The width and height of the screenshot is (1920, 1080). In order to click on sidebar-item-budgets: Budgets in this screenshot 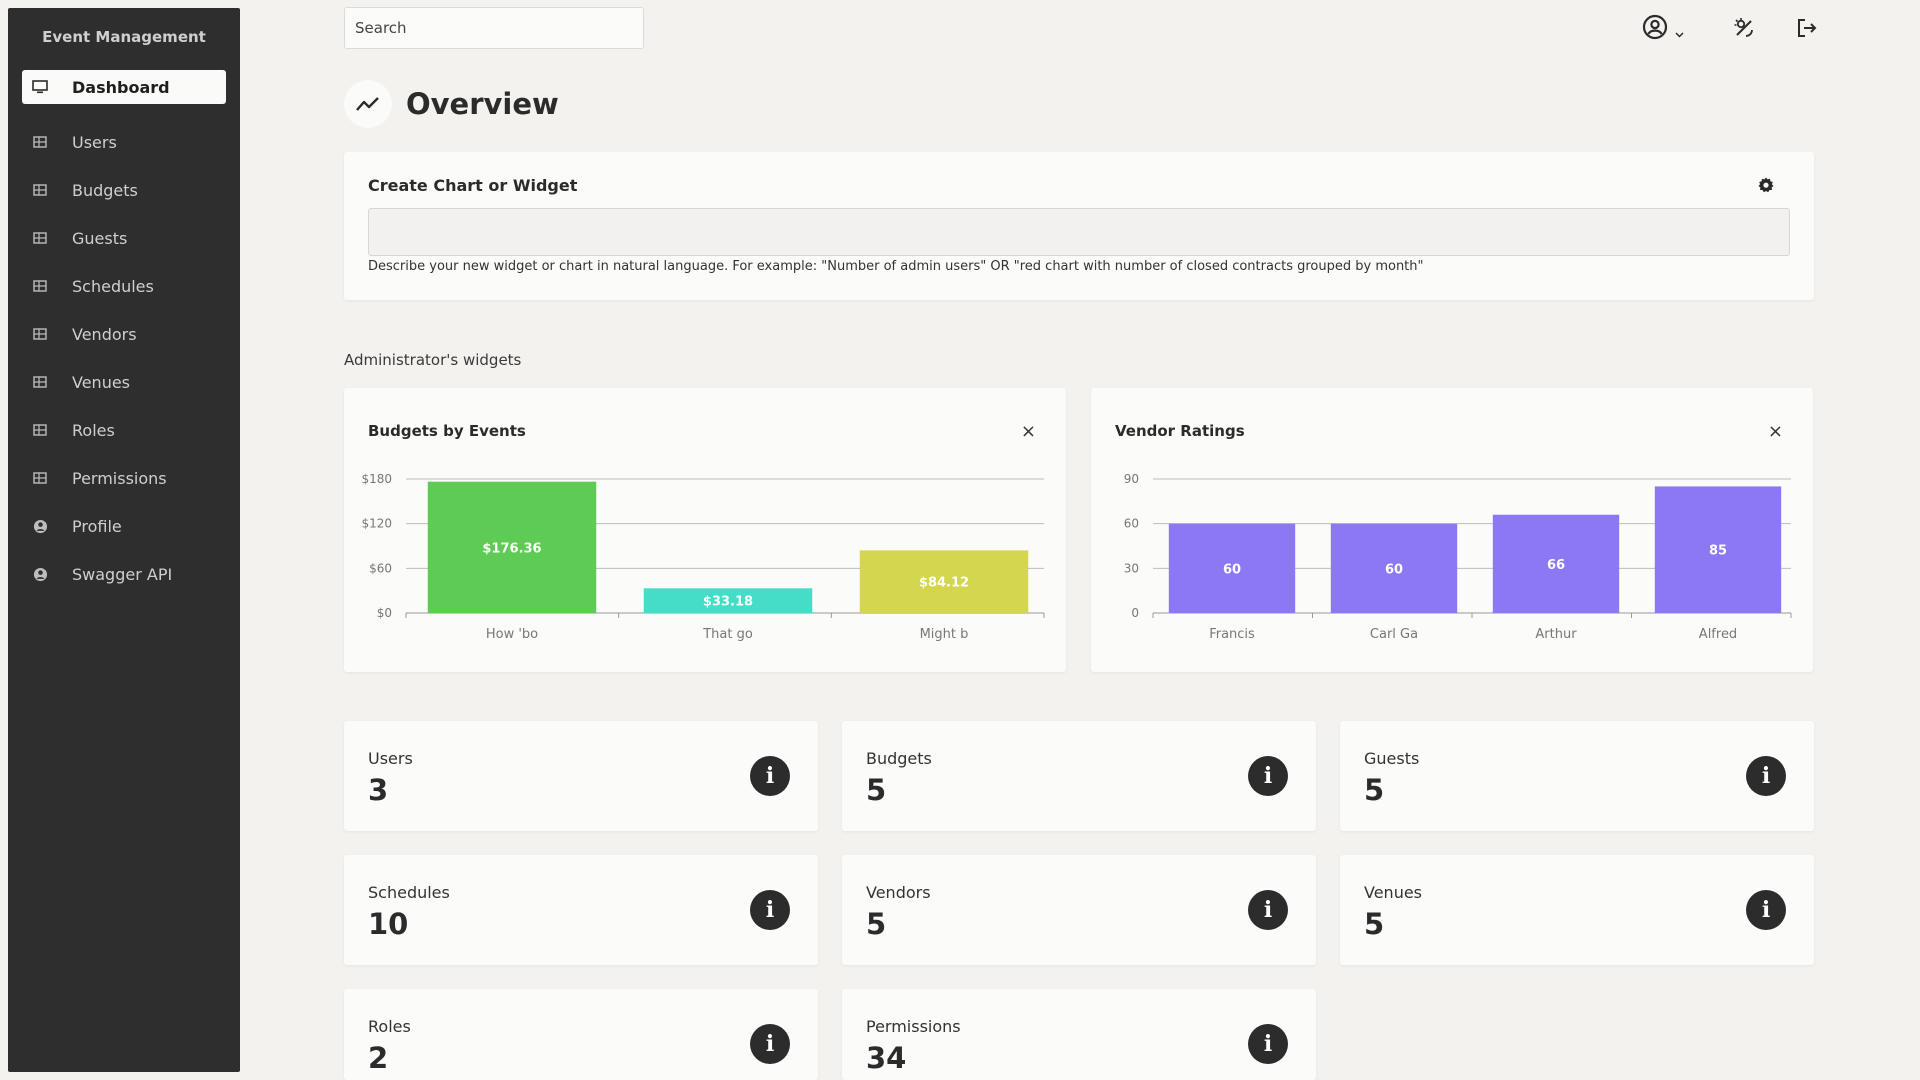, I will do `click(124, 190)`.